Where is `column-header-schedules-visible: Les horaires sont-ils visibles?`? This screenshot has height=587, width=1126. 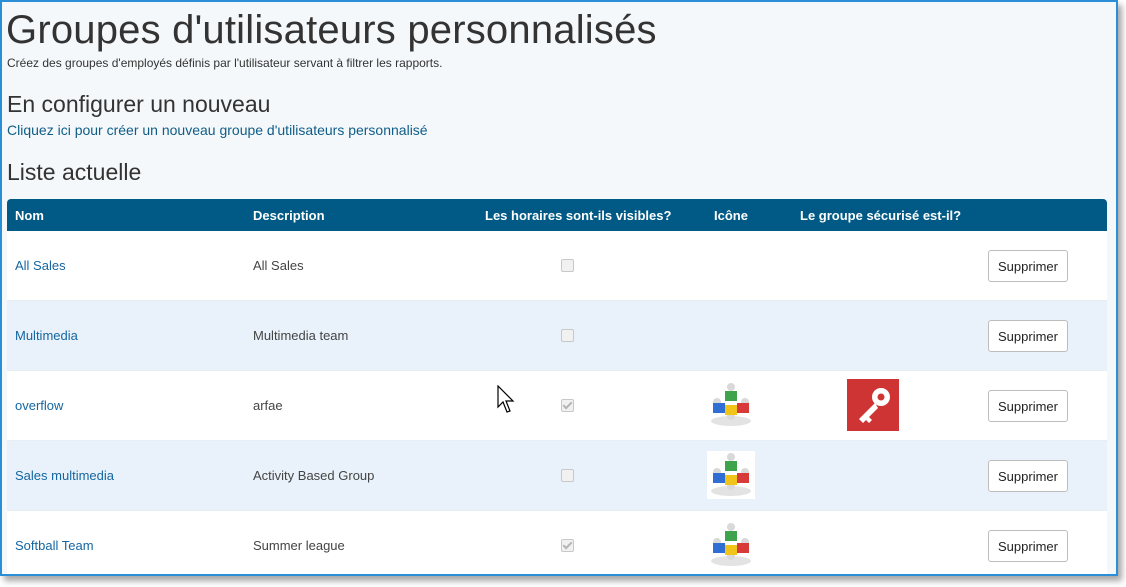 column-header-schedules-visible: Les horaires sont-ils visibles? is located at coordinates (578, 215).